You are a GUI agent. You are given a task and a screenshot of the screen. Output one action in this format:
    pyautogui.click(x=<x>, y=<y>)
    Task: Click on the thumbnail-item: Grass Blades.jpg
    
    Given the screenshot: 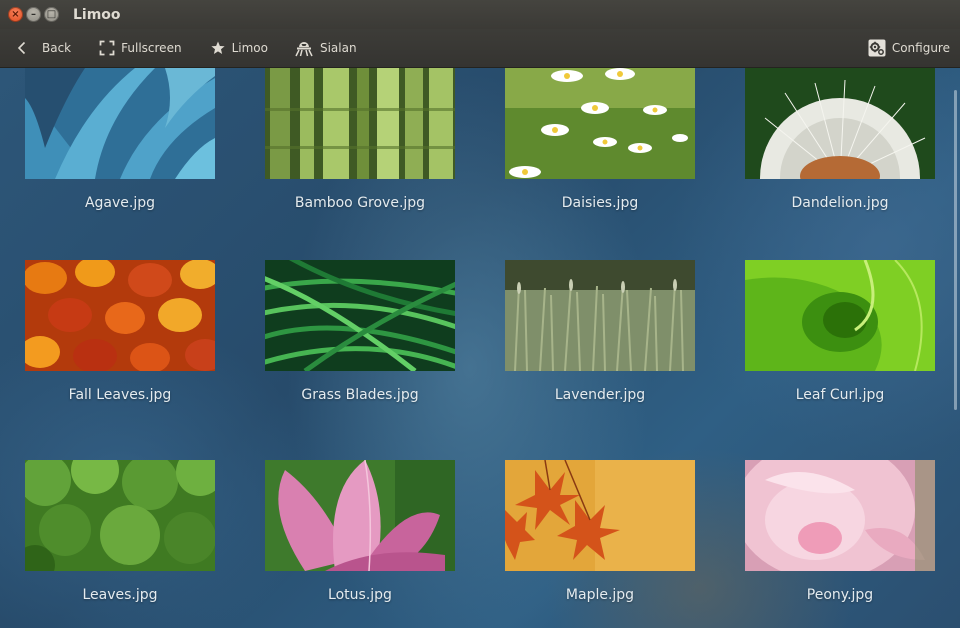 What is the action you would take?
    pyautogui.click(x=360, y=331)
    